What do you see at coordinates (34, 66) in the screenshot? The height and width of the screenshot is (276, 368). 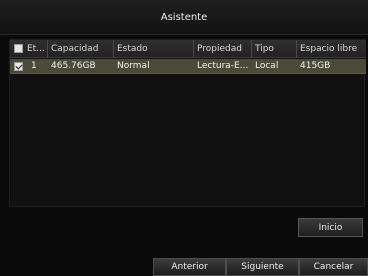 I see `cell-label: 1` at bounding box center [34, 66].